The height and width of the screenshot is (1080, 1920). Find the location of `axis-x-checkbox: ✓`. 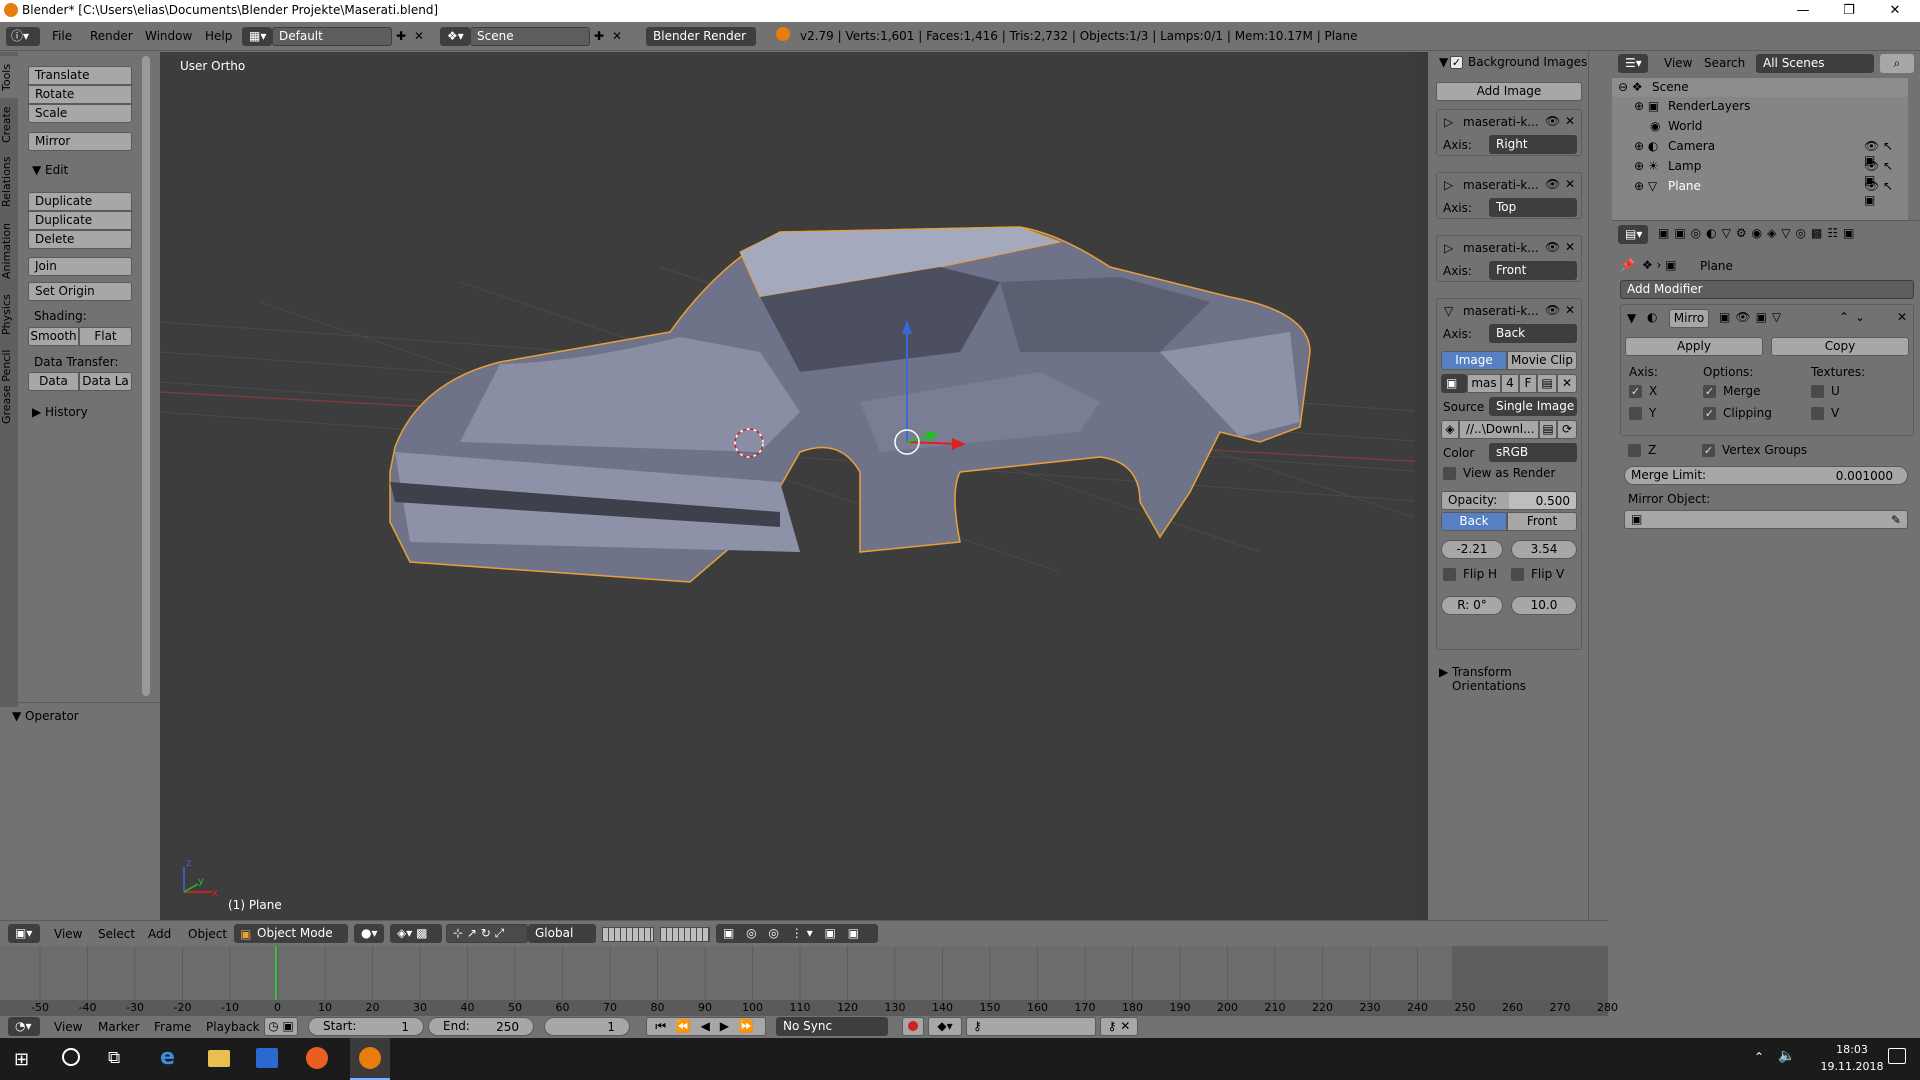

axis-x-checkbox: ✓ is located at coordinates (1635, 391).